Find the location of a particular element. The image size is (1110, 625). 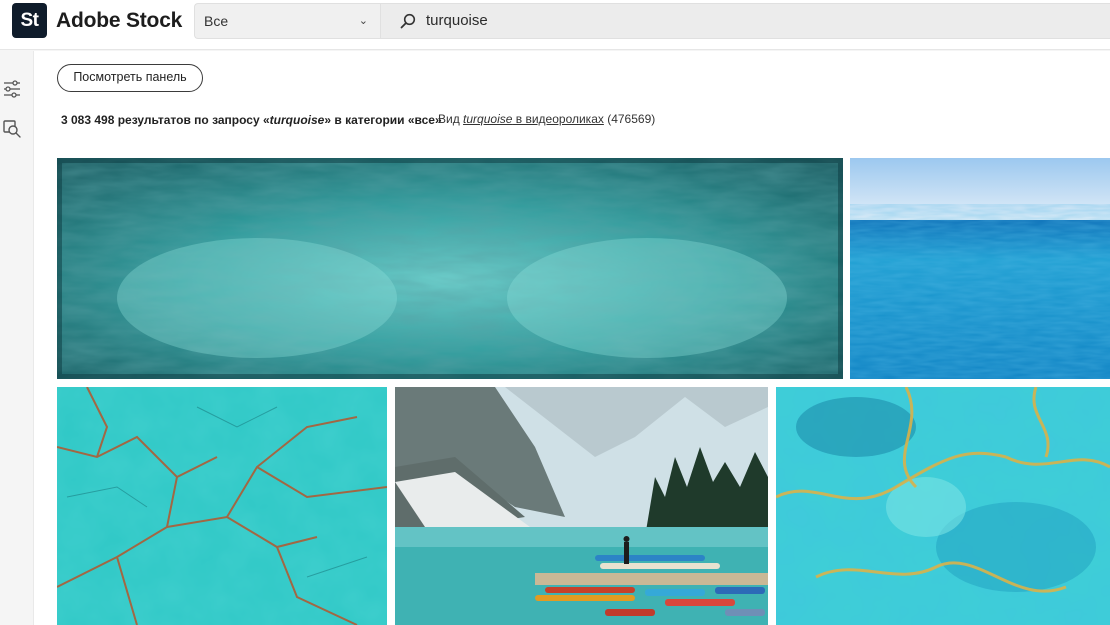

left-rail is located at coordinates (17, 338).